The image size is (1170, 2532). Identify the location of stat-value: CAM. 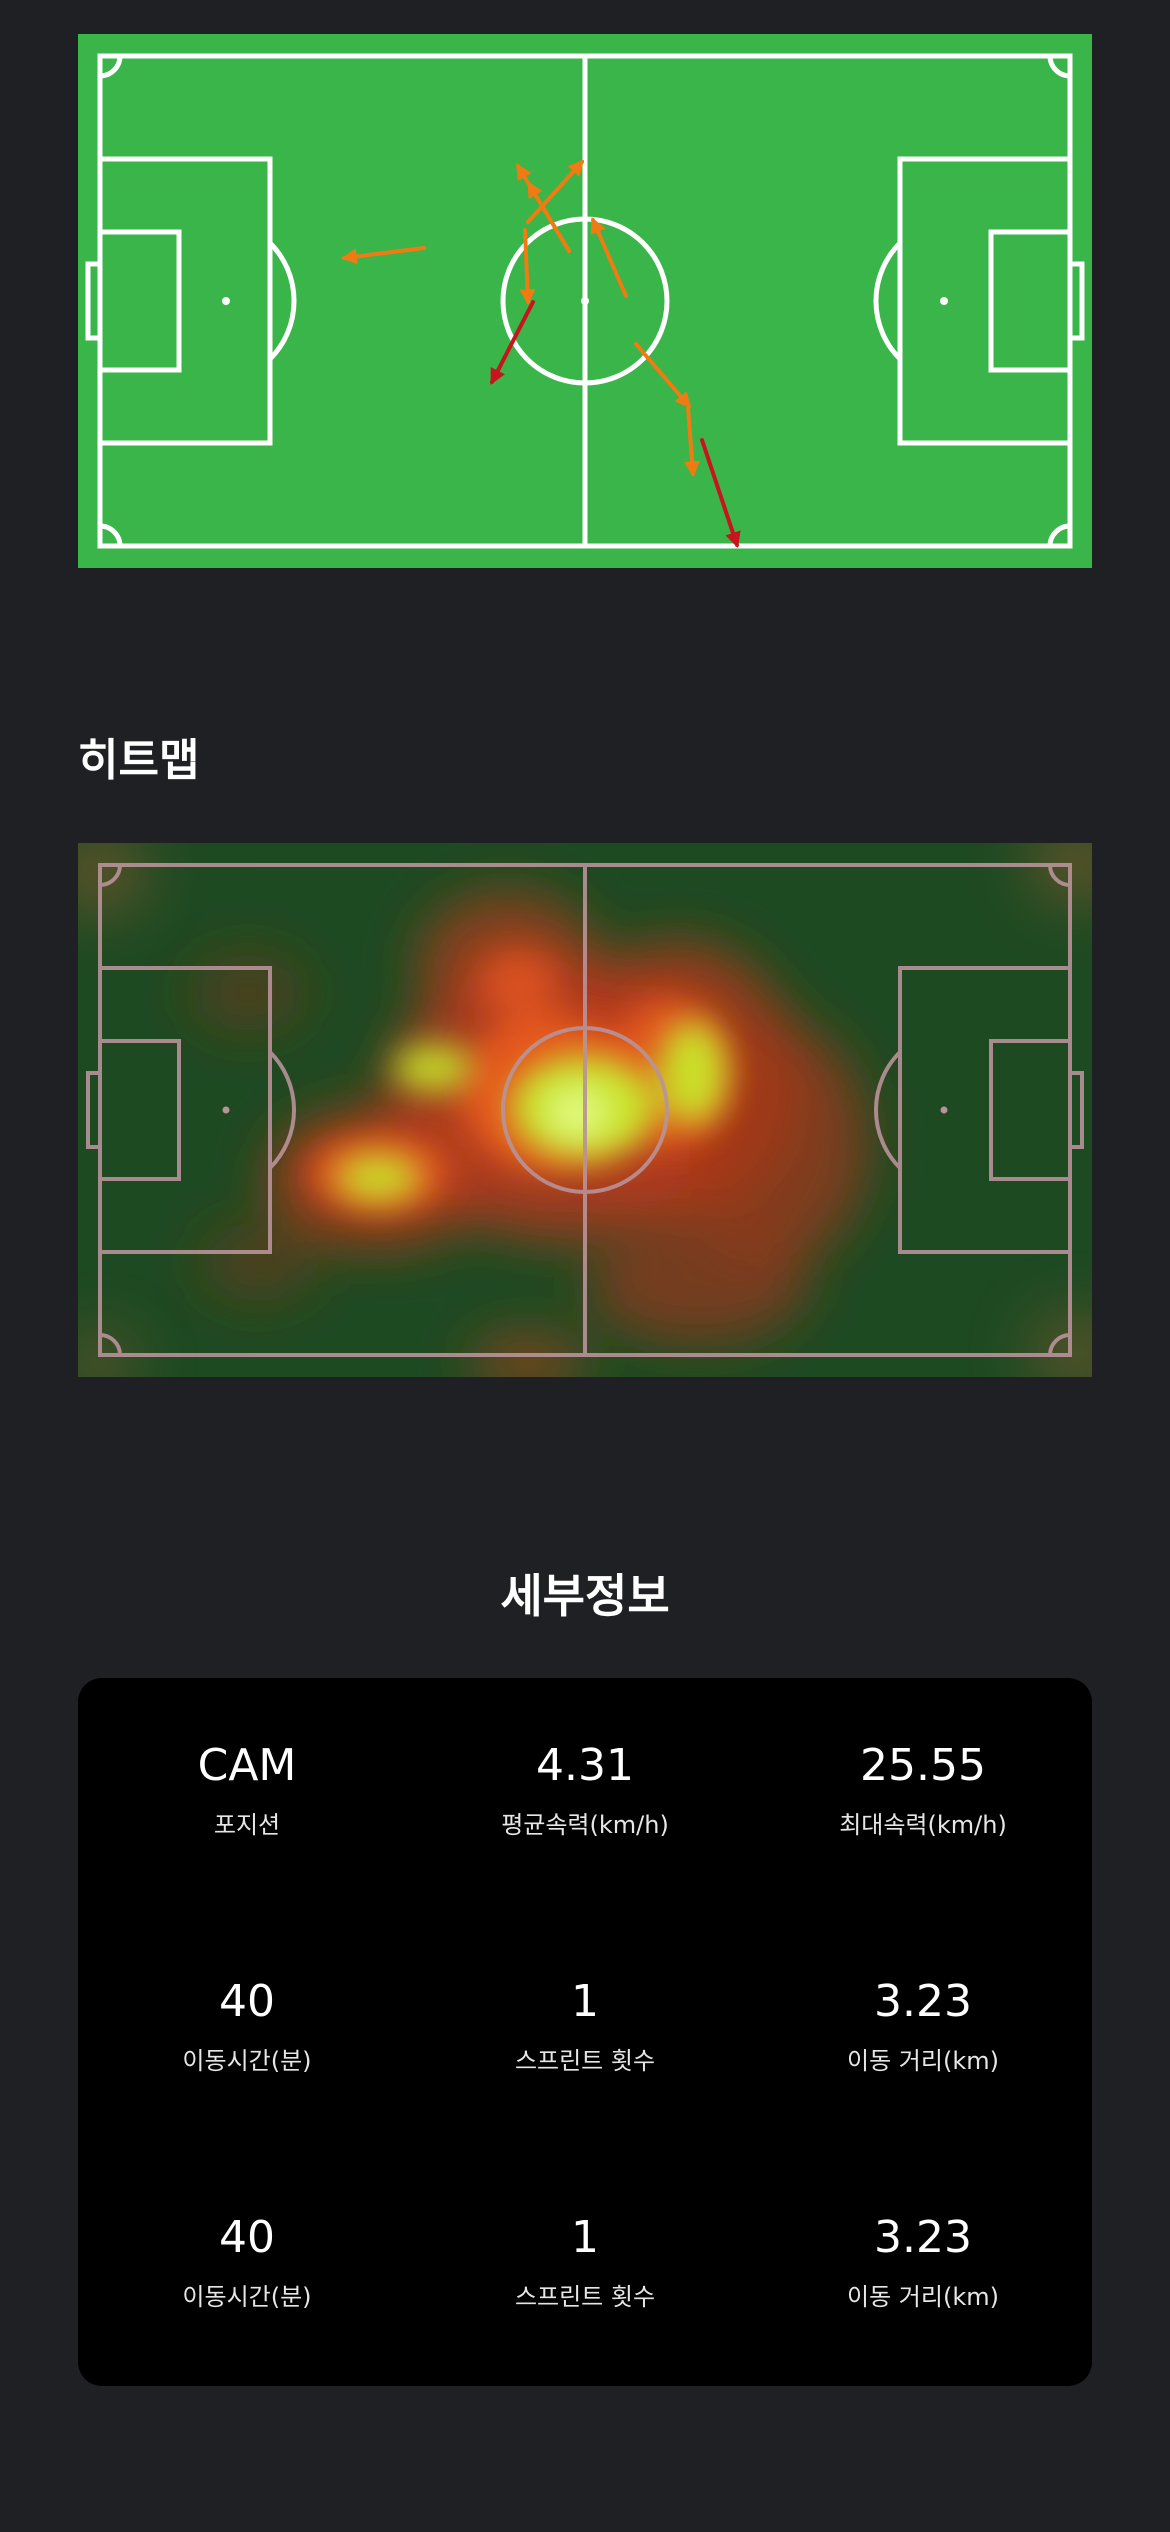
(247, 1765).